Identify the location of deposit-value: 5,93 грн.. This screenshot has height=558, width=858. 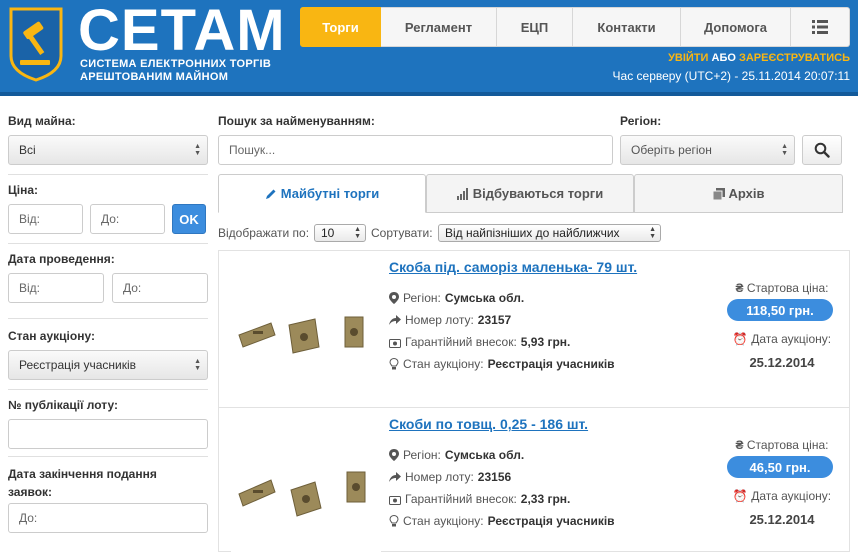
(545, 342).